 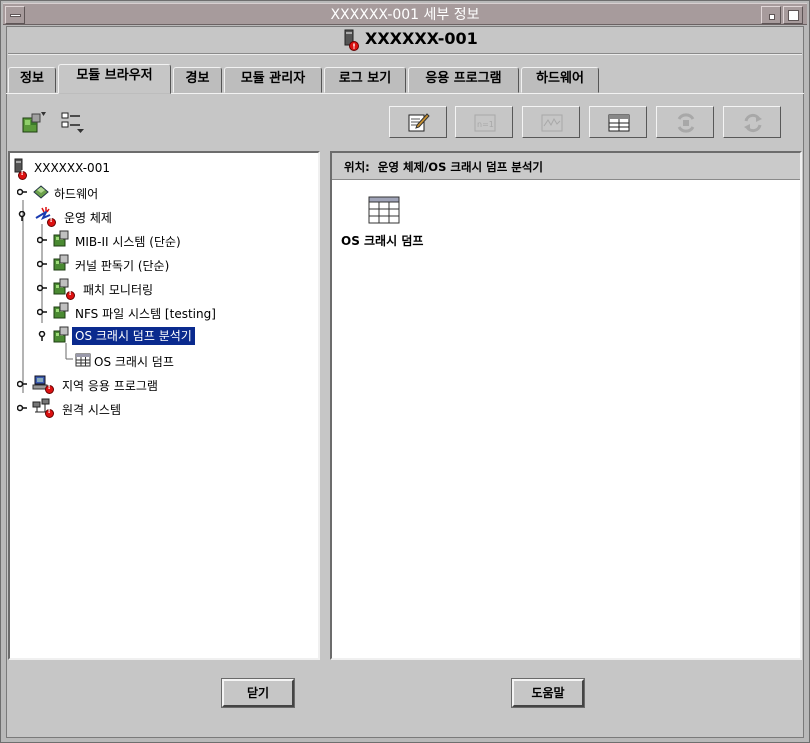 I want to click on edit-button, so click(x=418, y=122).